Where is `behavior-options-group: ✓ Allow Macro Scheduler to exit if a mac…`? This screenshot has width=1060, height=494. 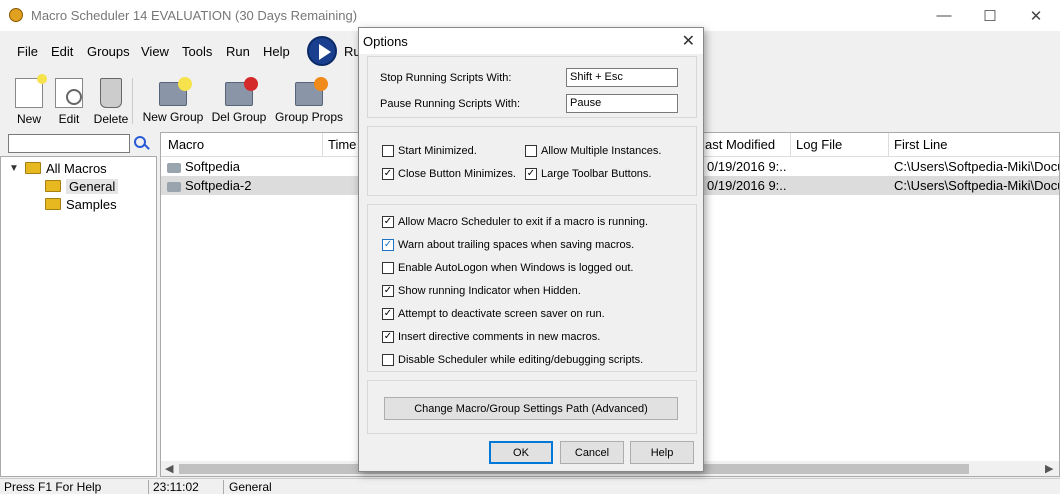
behavior-options-group: ✓ Allow Macro Scheduler to exit if a mac… is located at coordinates (532, 288).